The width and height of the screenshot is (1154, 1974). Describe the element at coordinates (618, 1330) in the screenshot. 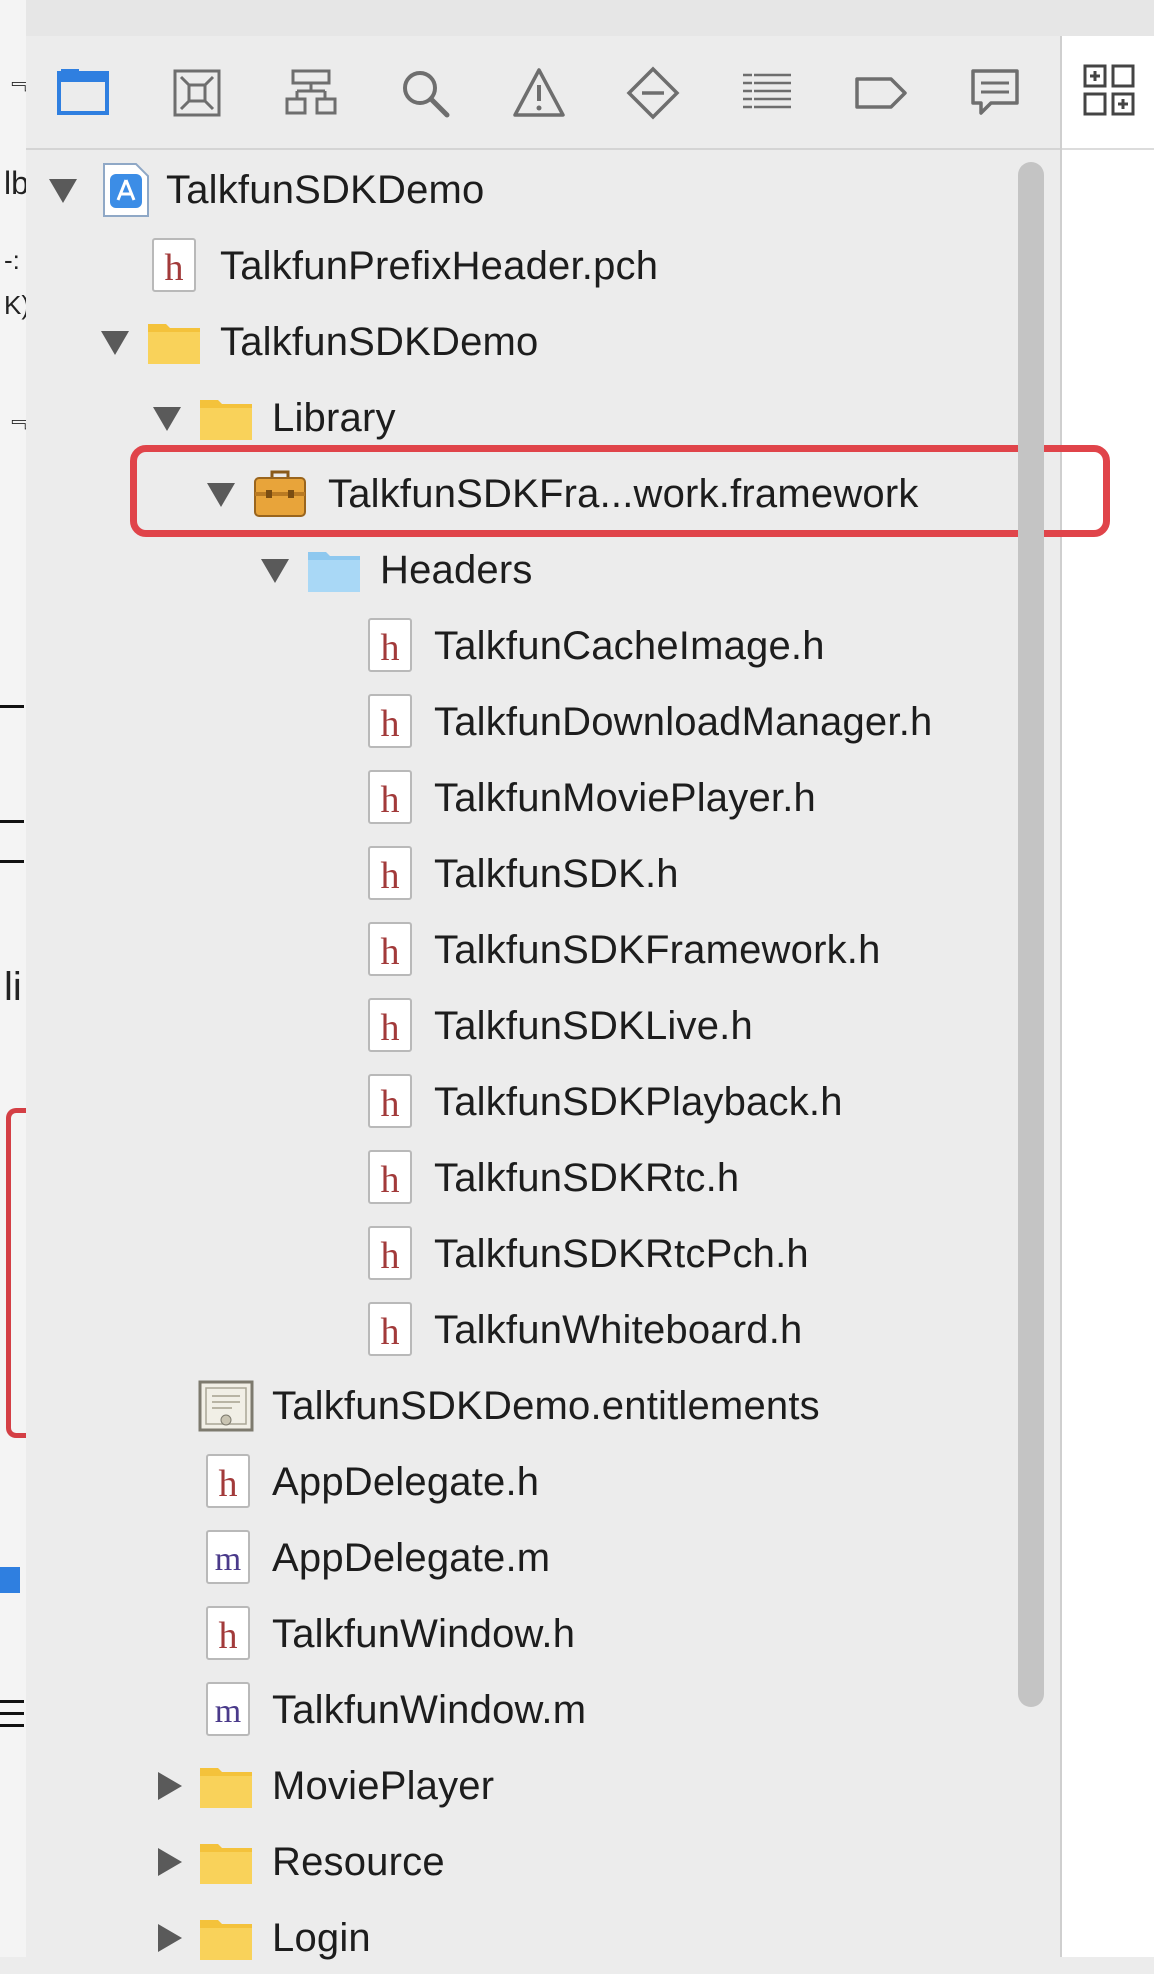

I see `tree-row-label: TalkfunWhiteboard.h` at that location.